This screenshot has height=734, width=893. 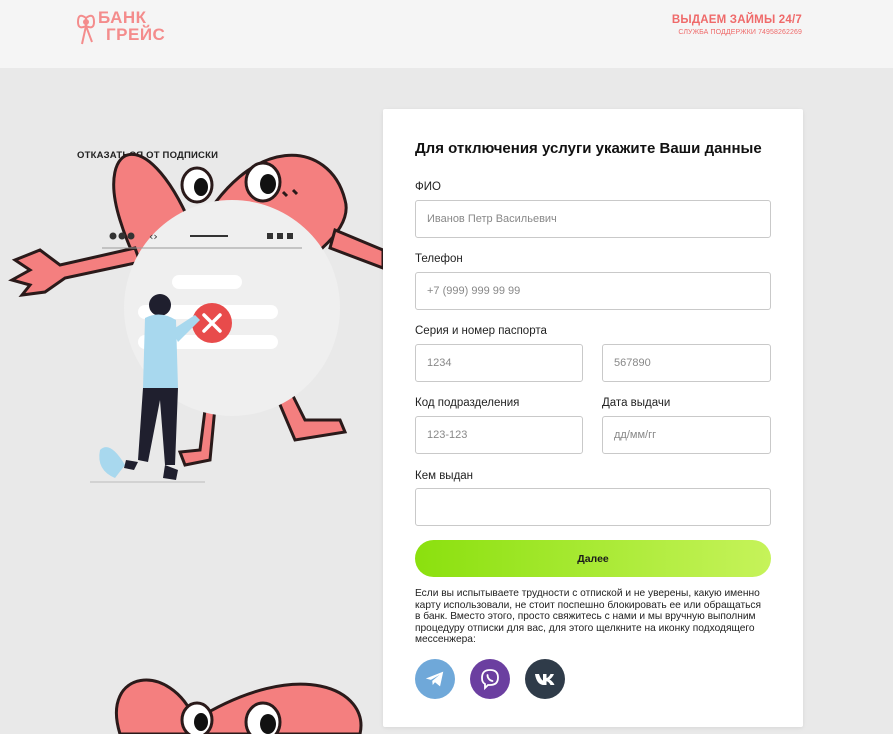 What do you see at coordinates (686, 363) in the screenshot?
I see `passport-number-input` at bounding box center [686, 363].